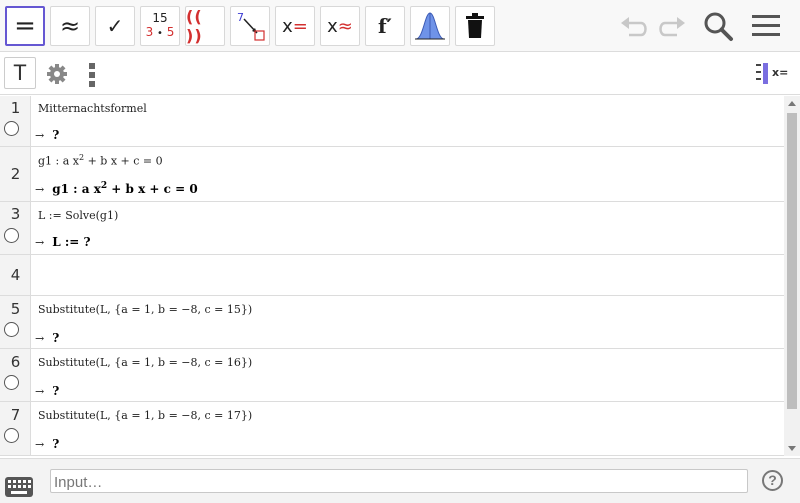  Describe the element at coordinates (71, 242) in the screenshot. I see `output-text: L := ?` at that location.